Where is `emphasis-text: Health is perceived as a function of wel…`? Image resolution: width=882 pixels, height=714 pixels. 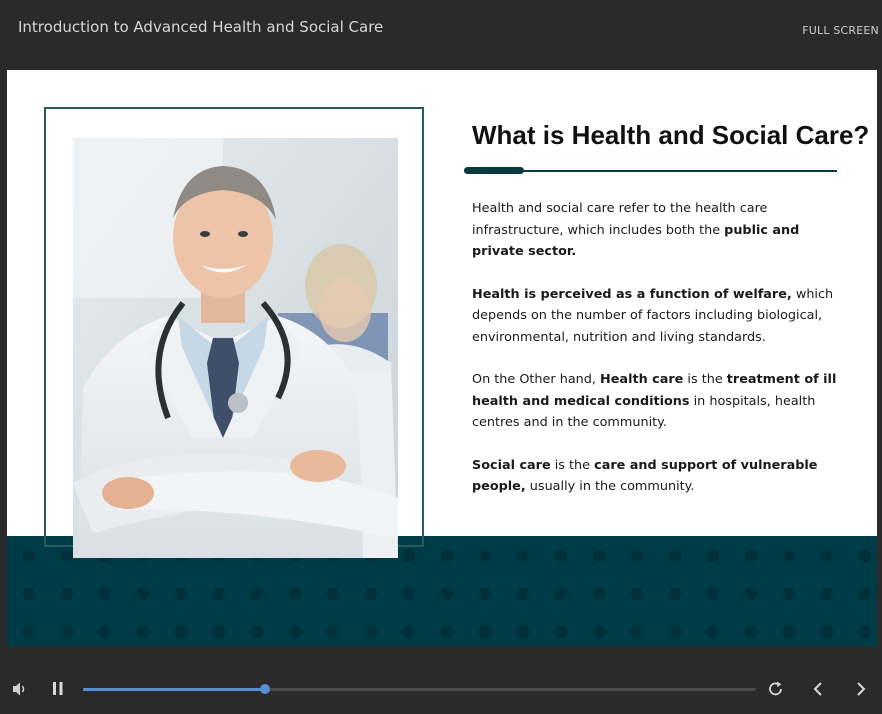
emphasis-text: Health is perceived as a function of wel… is located at coordinates (632, 294).